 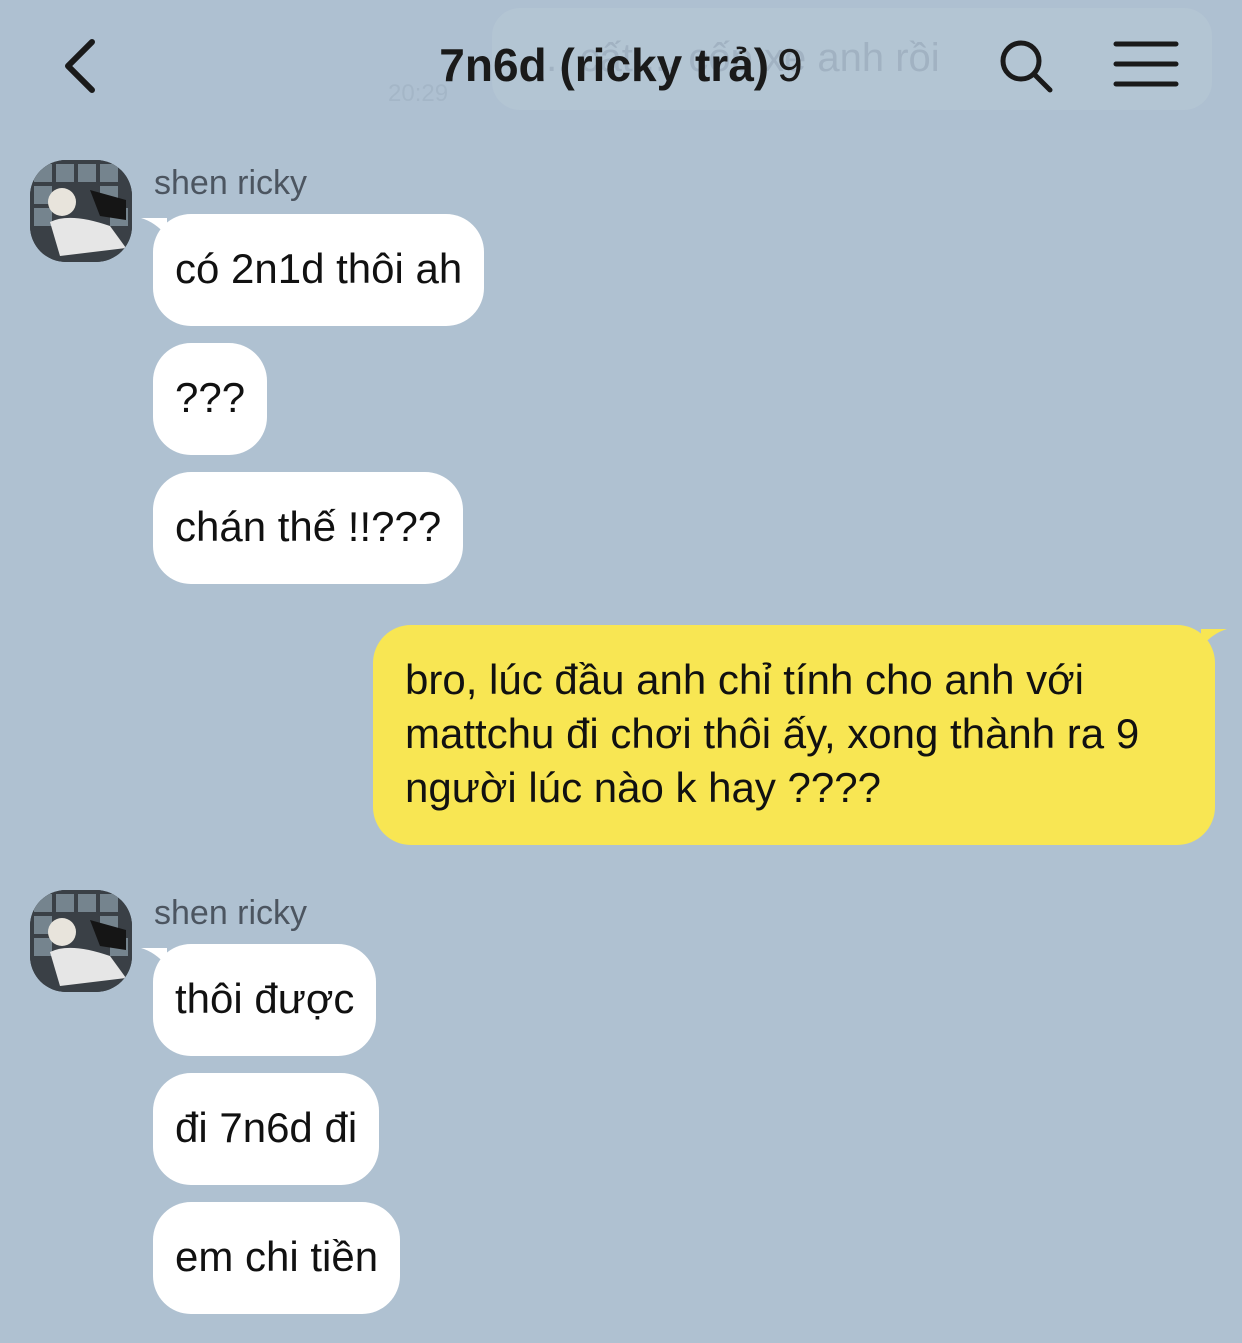 I want to click on message-bubble: chán thế !!???, so click(x=308, y=528).